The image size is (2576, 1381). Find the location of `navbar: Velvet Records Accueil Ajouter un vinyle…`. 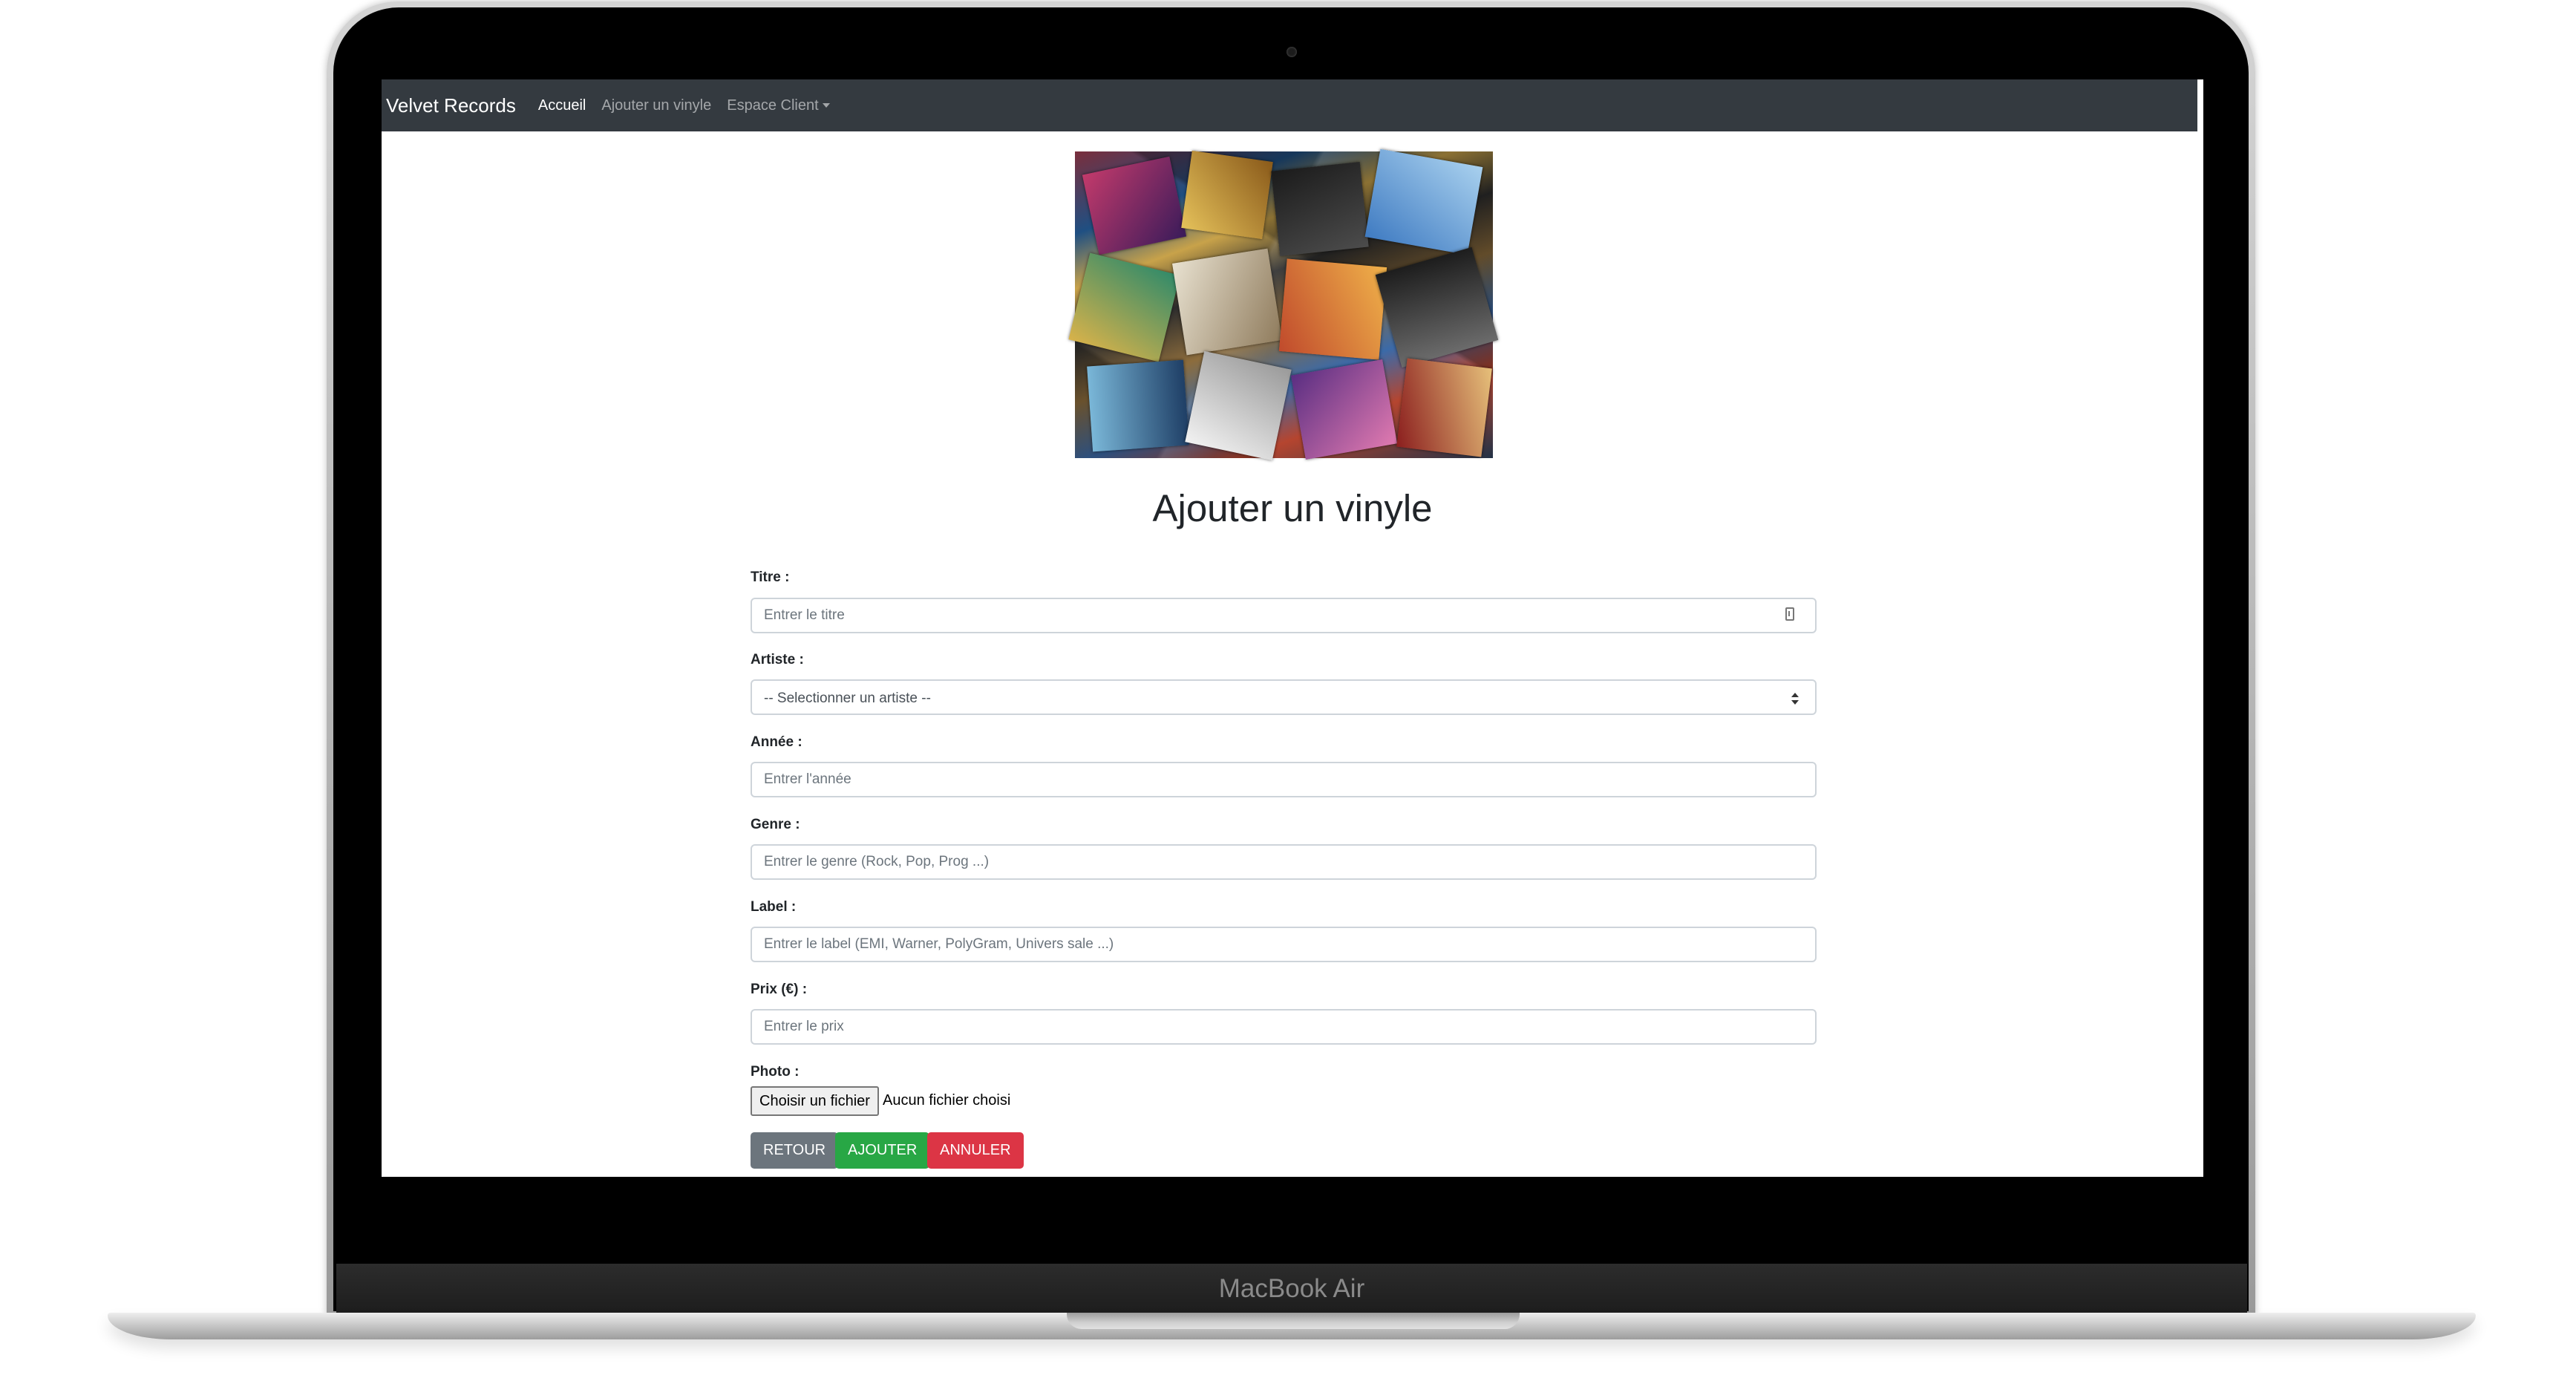

navbar: Velvet Records Accueil Ajouter un vinyle… is located at coordinates (1290, 105).